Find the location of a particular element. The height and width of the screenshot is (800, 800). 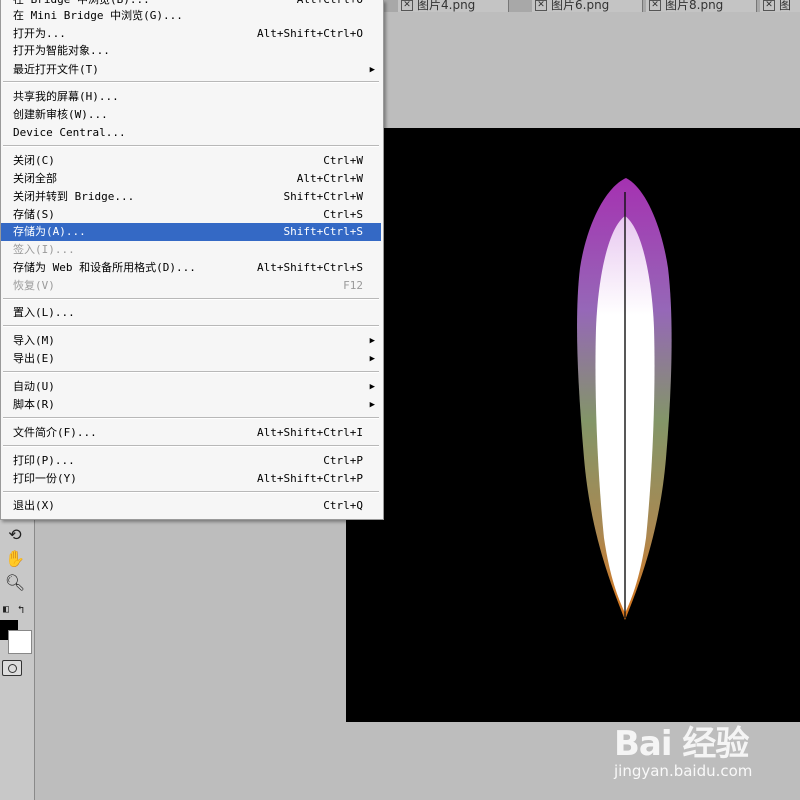

document-tab: ✕ 图片4.png is located at coordinates (453, 6).